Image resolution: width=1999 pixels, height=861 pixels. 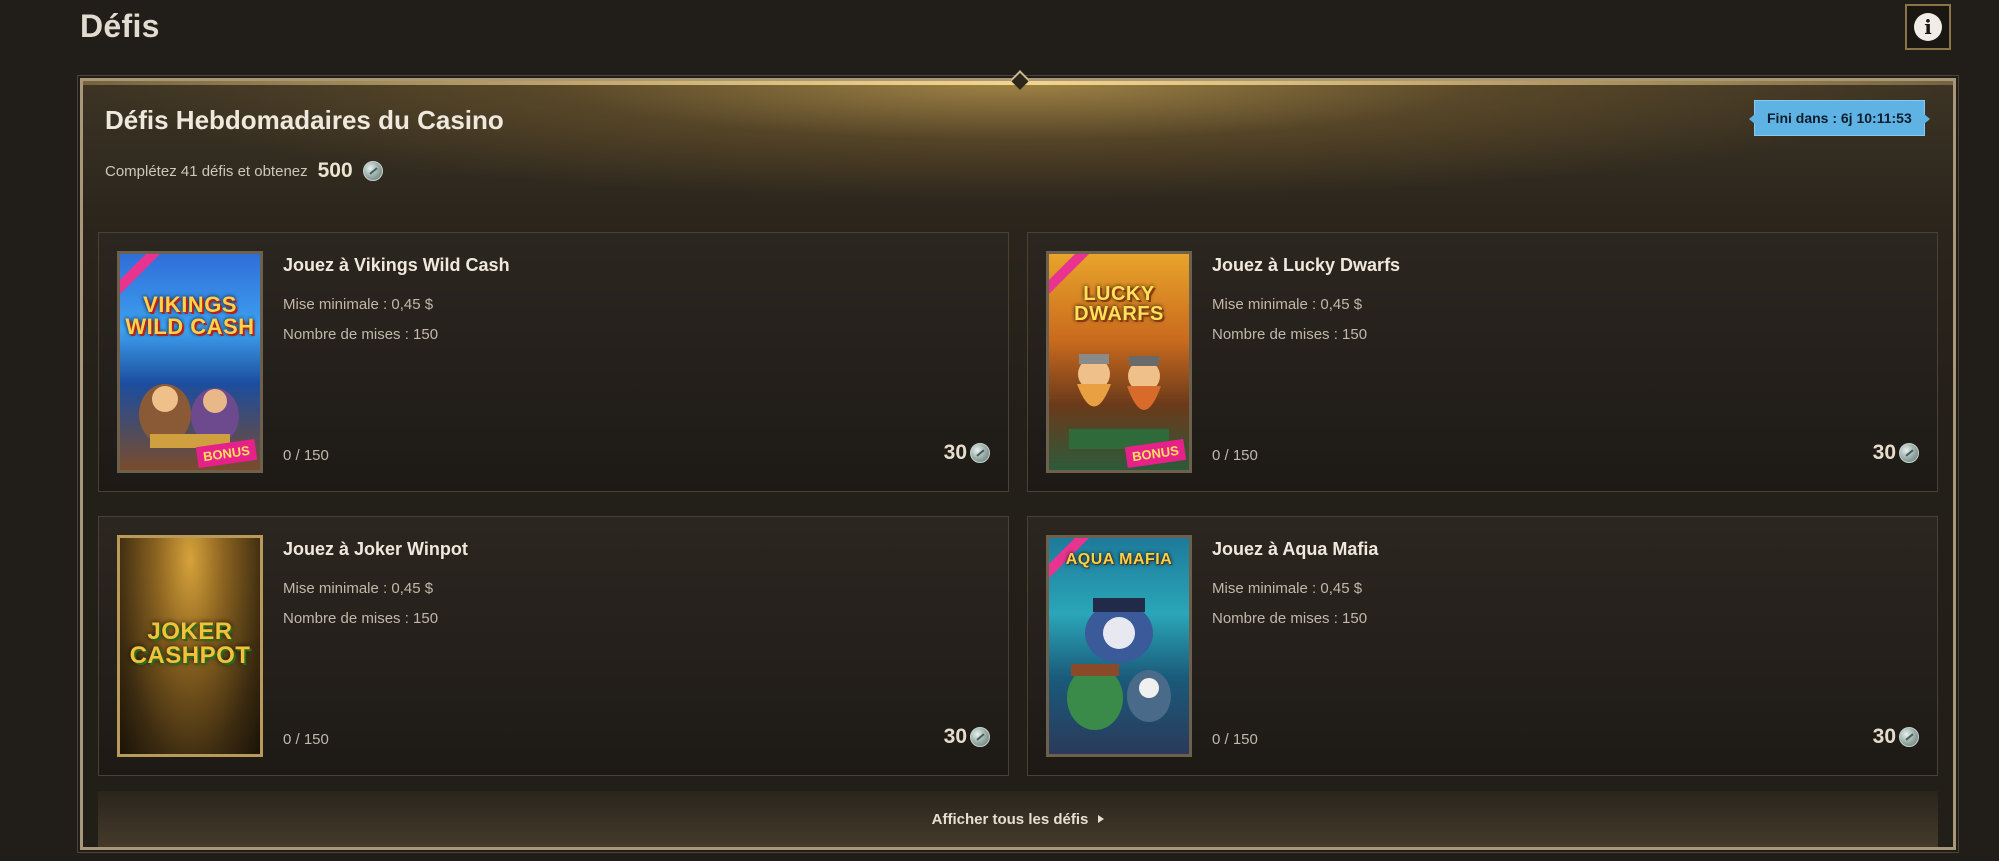 What do you see at coordinates (190, 362) in the screenshot?
I see `game-thumbnail-vikings-wild-cash: VIKINGS WILD CASH BONUS` at bounding box center [190, 362].